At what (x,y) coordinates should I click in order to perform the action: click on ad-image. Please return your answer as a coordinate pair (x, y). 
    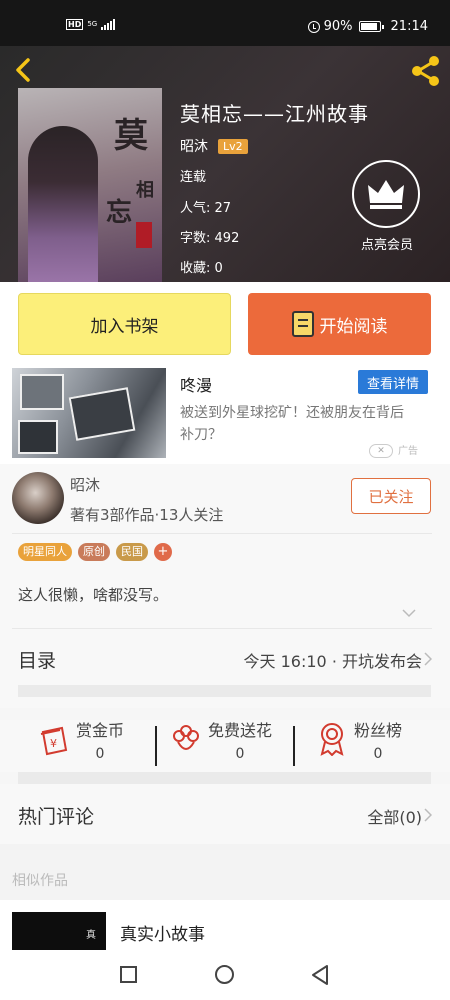
    Looking at the image, I should click on (89, 413).